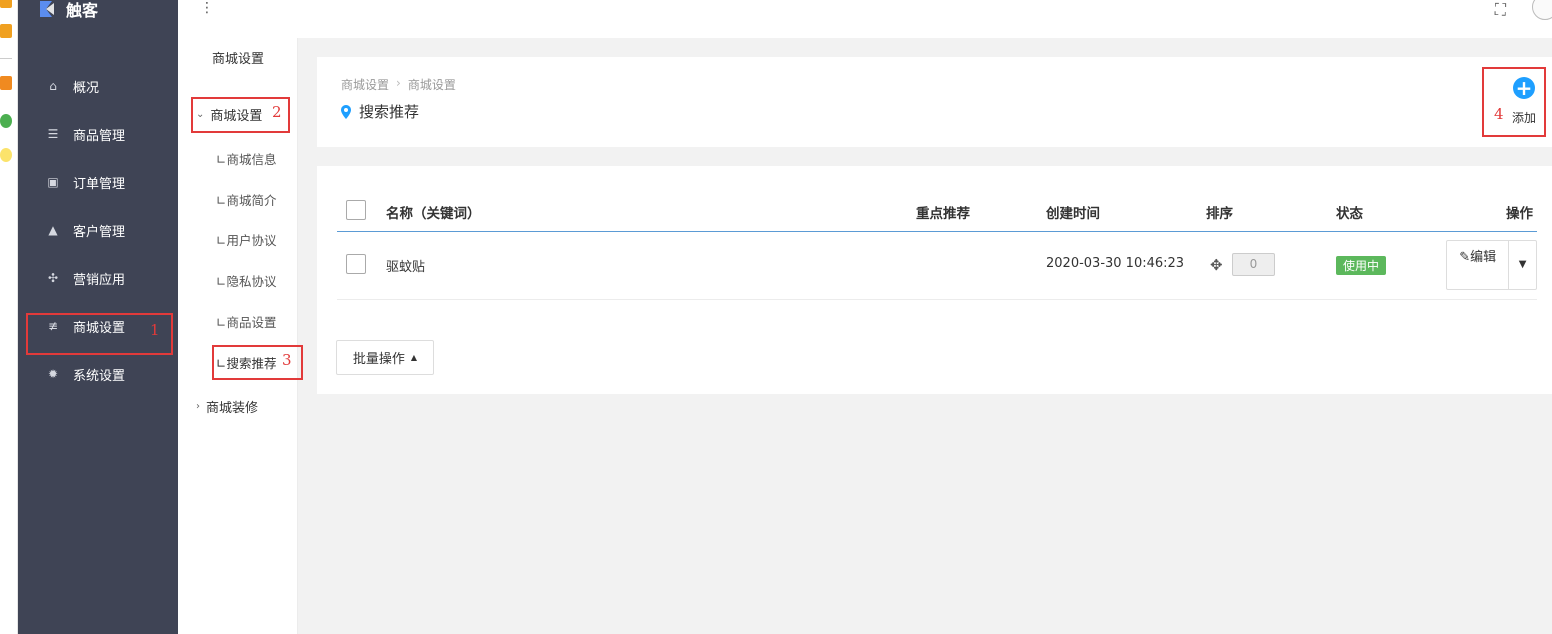 This screenshot has height=634, width=1552. I want to click on brand-name: 触客, so click(82, 10).